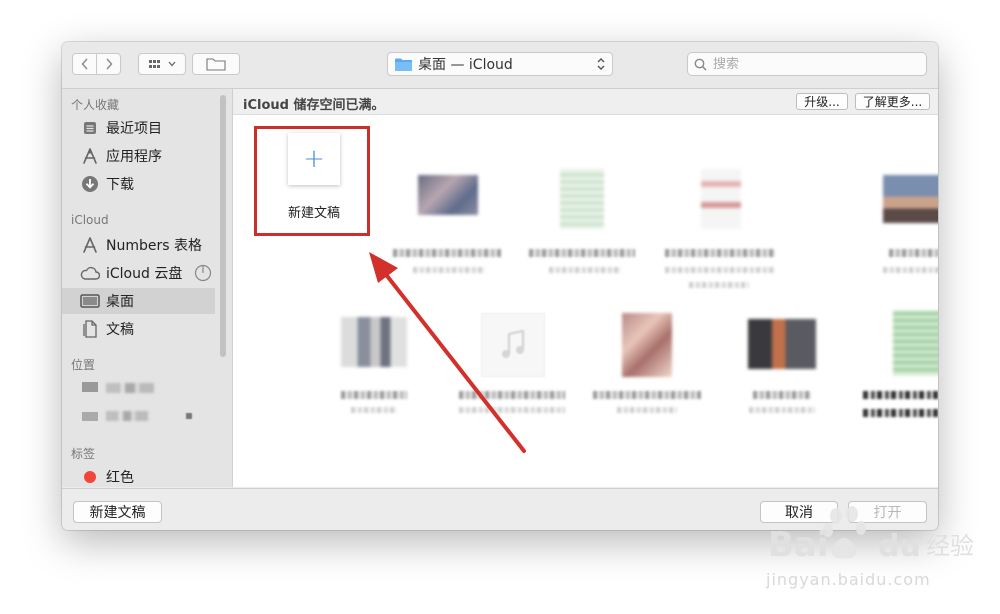  What do you see at coordinates (83, 365) in the screenshot?
I see `sidebar-header-locations: 位置` at bounding box center [83, 365].